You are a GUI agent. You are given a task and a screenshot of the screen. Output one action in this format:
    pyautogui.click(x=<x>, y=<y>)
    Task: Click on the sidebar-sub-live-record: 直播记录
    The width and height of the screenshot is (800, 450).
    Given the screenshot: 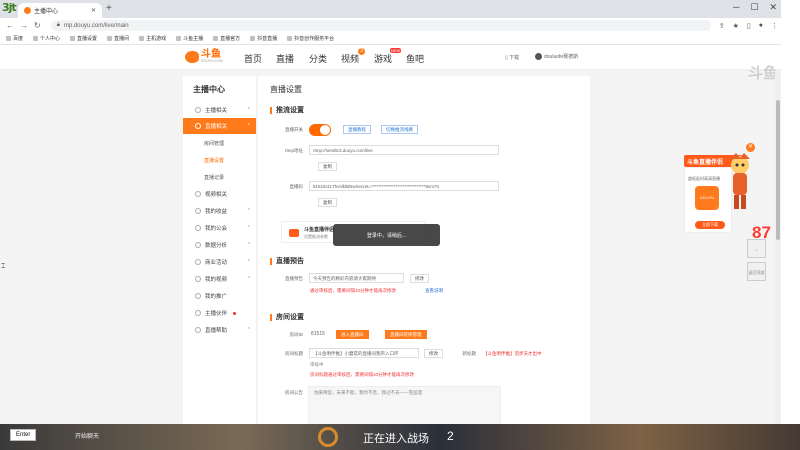 What is the action you would take?
    pyautogui.click(x=214, y=177)
    